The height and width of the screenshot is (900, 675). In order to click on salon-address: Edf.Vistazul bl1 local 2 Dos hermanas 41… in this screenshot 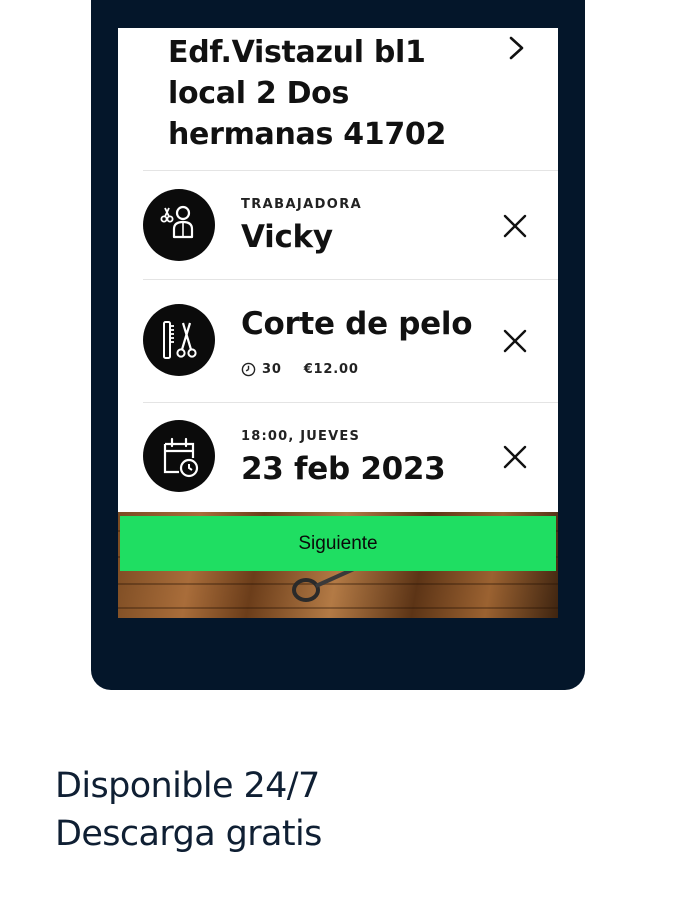, I will do `click(307, 93)`.